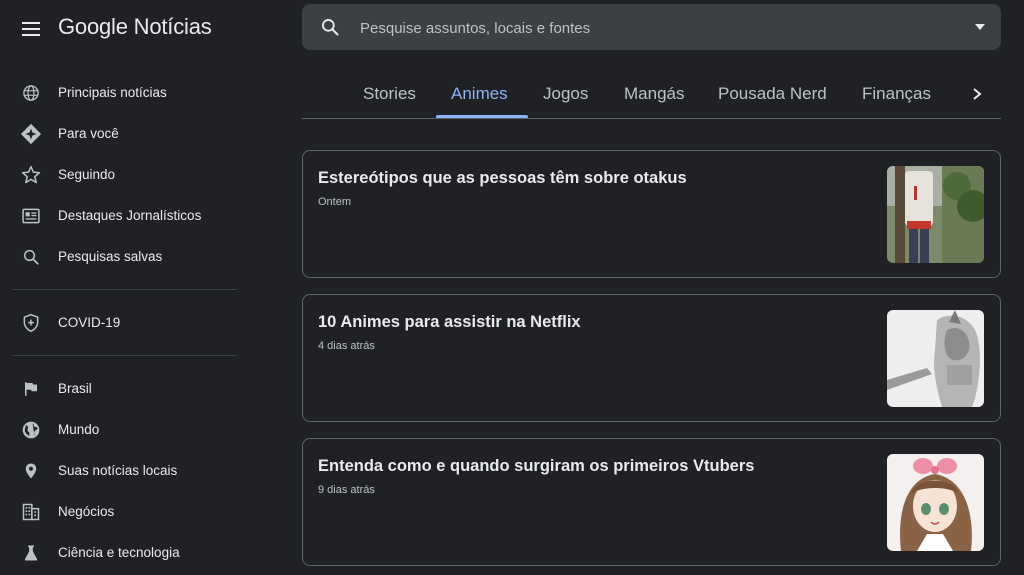 The height and width of the screenshot is (575, 1024). What do you see at coordinates (125, 429) in the screenshot?
I see `sidebar-item-mundo: Mundo` at bounding box center [125, 429].